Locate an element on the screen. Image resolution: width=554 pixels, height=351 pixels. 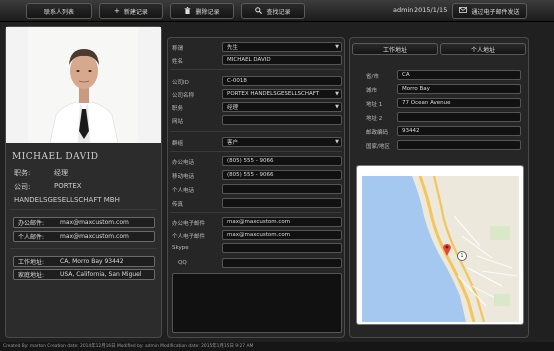
address1-field: 77 Ocean Avenue is located at coordinates (459, 103).